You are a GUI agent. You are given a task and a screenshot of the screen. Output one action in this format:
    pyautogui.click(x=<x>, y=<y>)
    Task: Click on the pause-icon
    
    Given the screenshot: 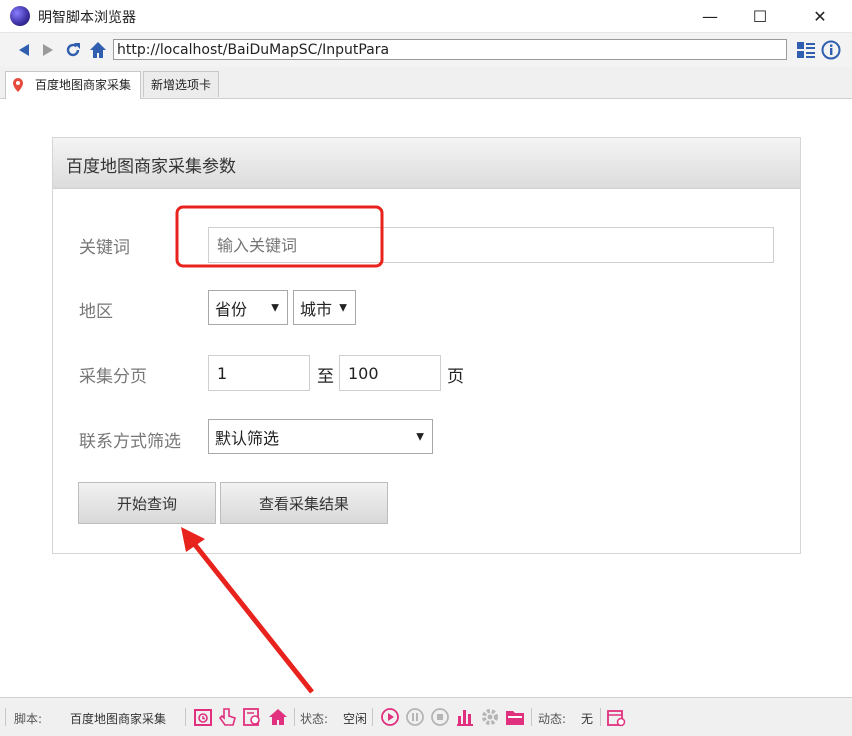 What is the action you would take?
    pyautogui.click(x=415, y=717)
    